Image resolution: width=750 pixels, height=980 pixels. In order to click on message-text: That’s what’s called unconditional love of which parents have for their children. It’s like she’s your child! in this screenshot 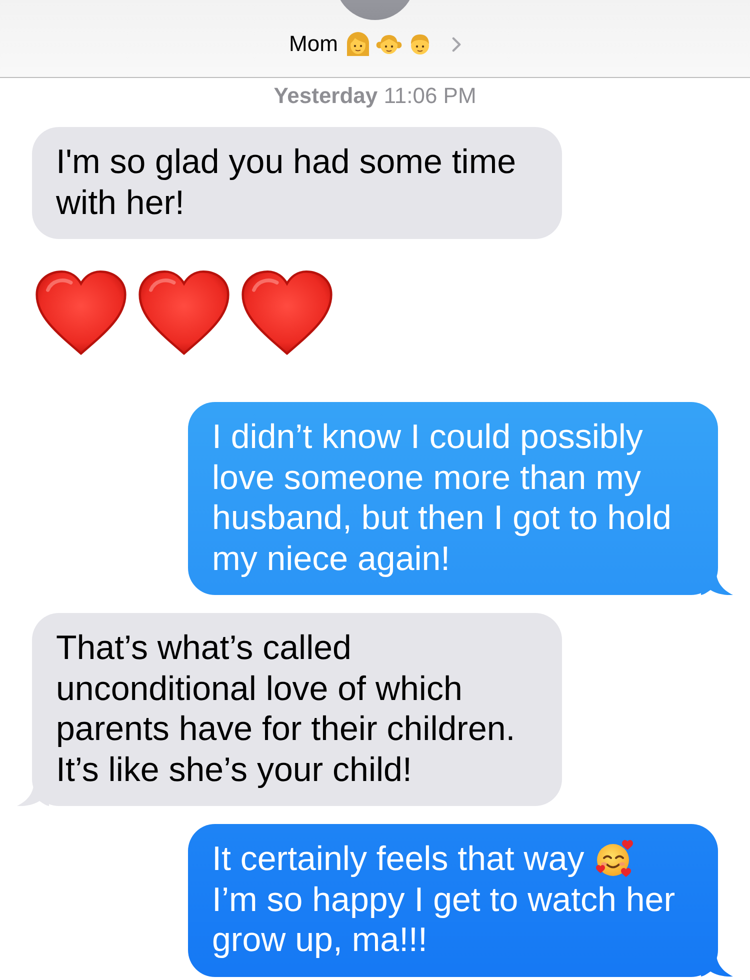, I will do `click(286, 709)`.